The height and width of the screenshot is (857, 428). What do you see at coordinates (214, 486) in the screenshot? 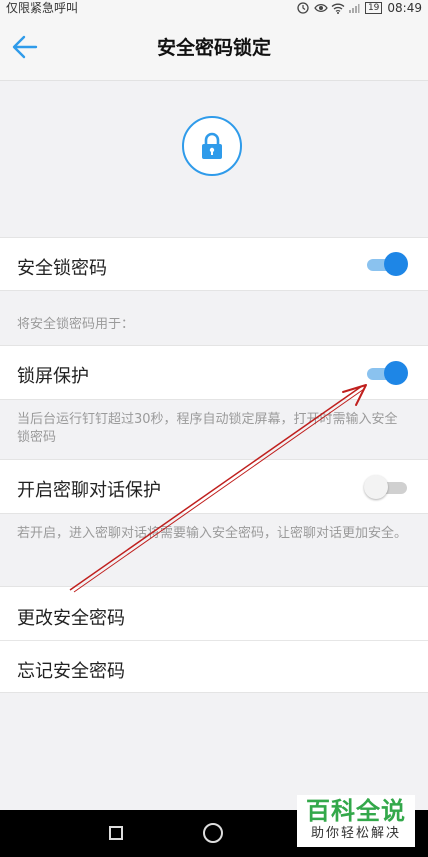
I see `secret-chat-row: 开启密聊对话保护` at bounding box center [214, 486].